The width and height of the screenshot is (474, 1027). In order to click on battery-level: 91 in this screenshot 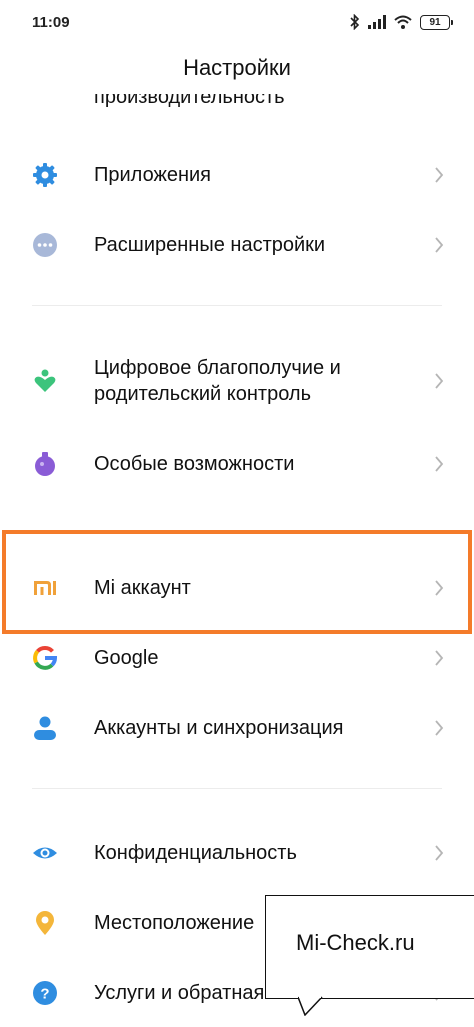, I will do `click(435, 22)`.